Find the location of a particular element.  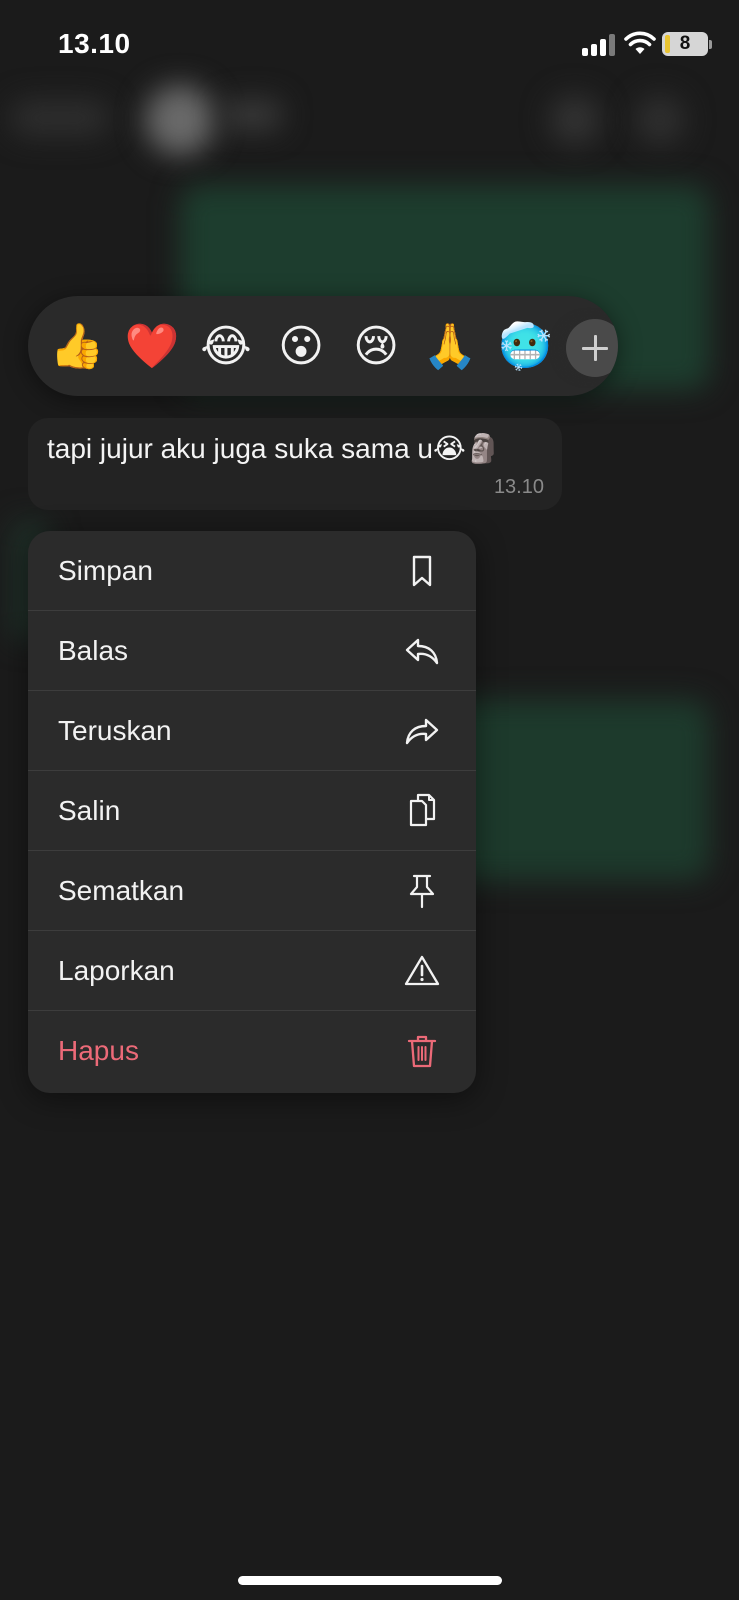

reaction-cold-face: 🥶 is located at coordinates (525, 347).